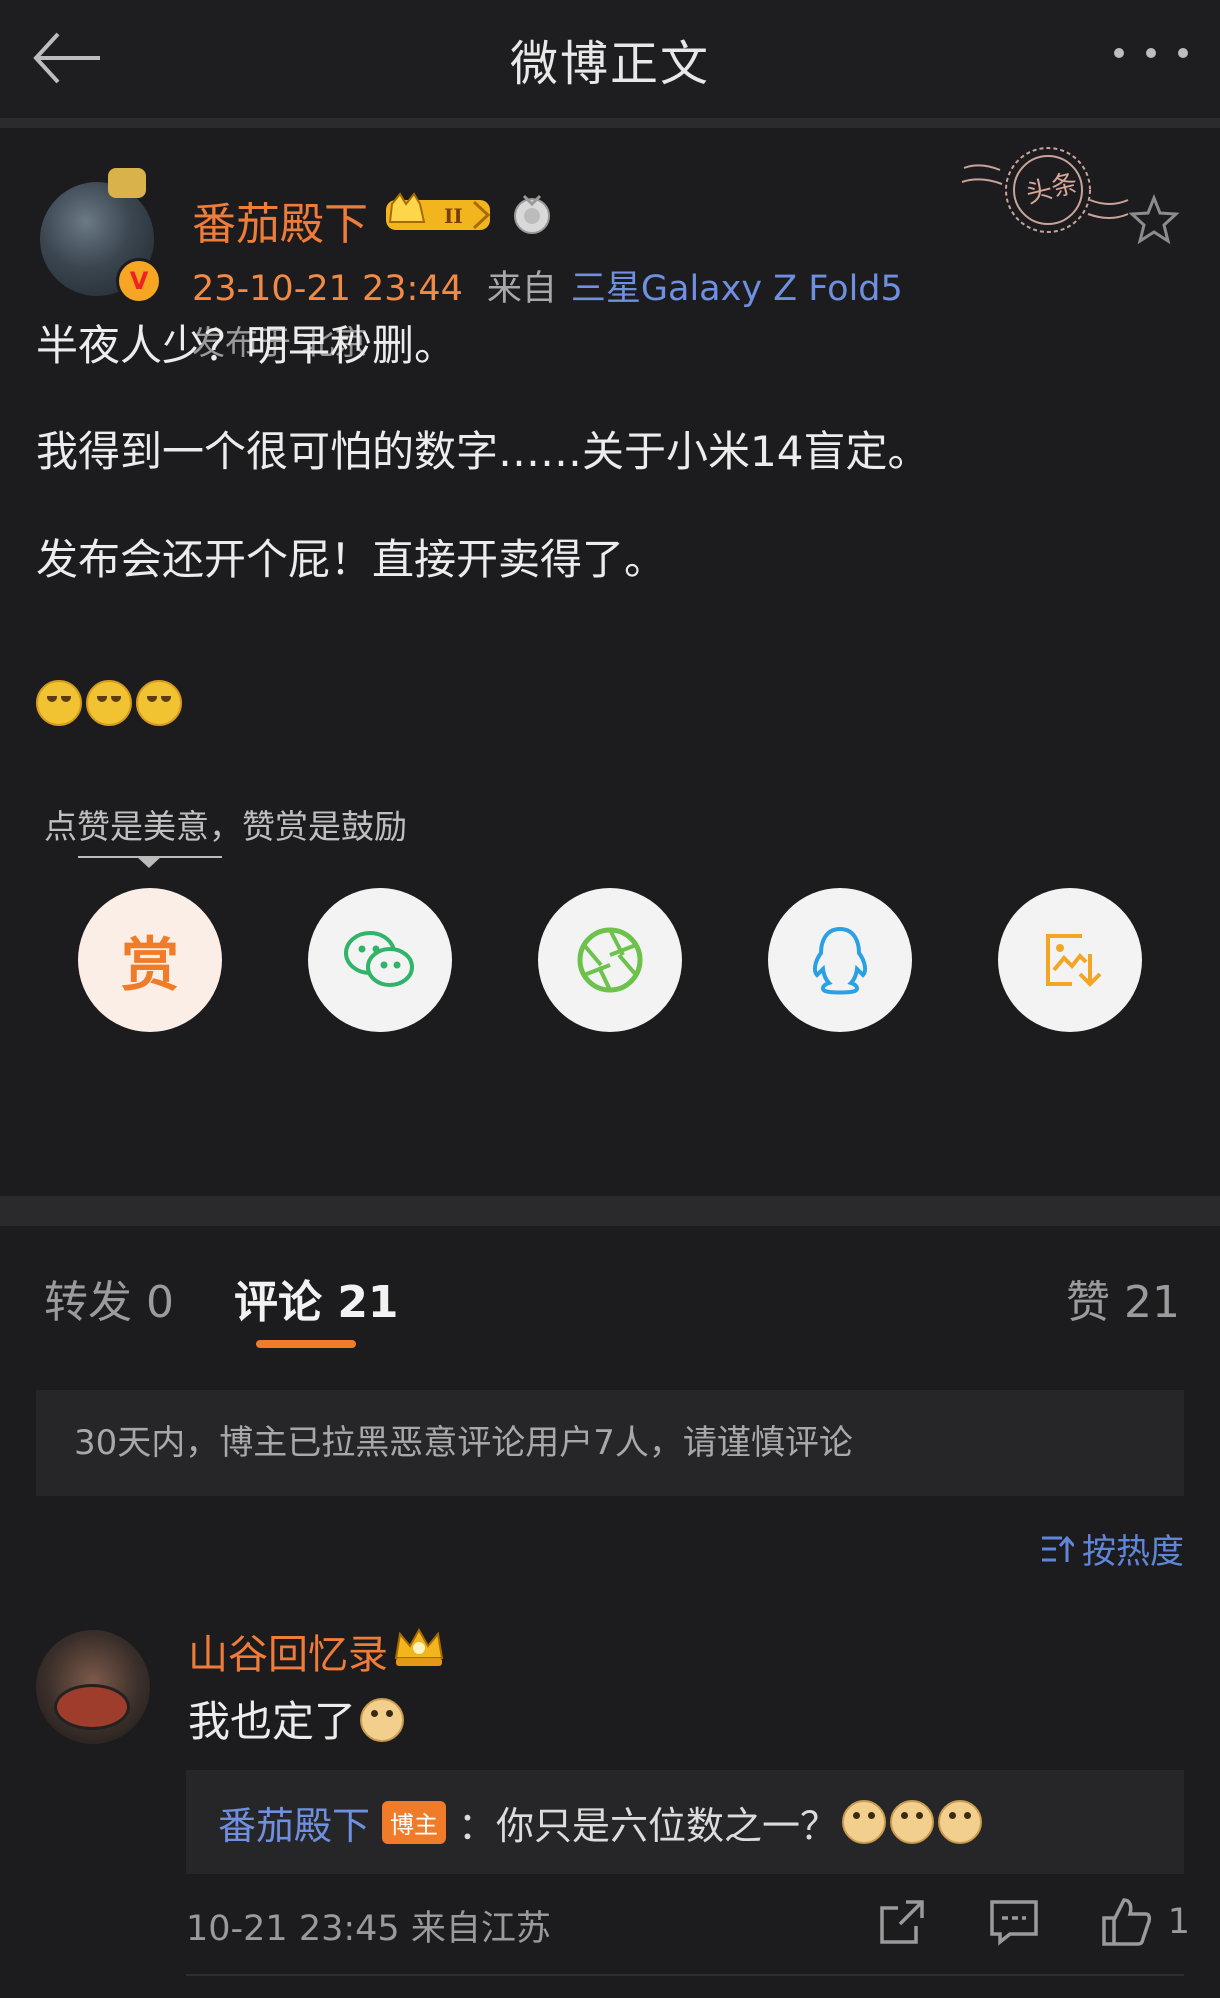  I want to click on tab-repost: 转发 0, so click(109, 1298).